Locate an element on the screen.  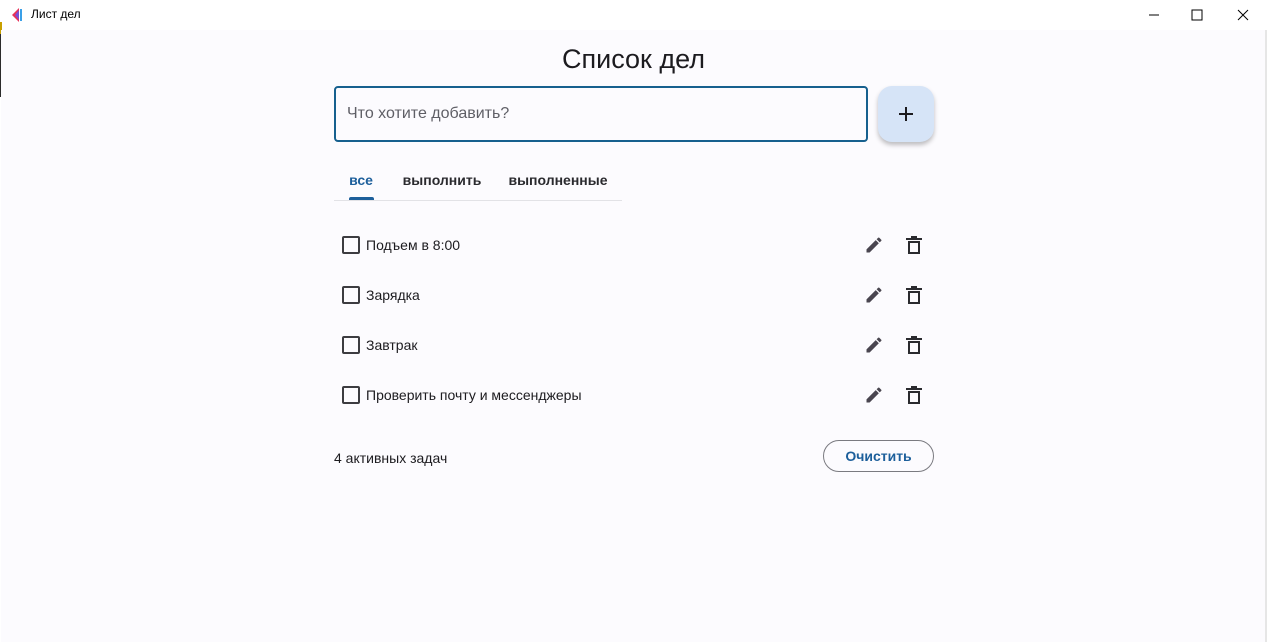
new-task-input is located at coordinates (597, 114).